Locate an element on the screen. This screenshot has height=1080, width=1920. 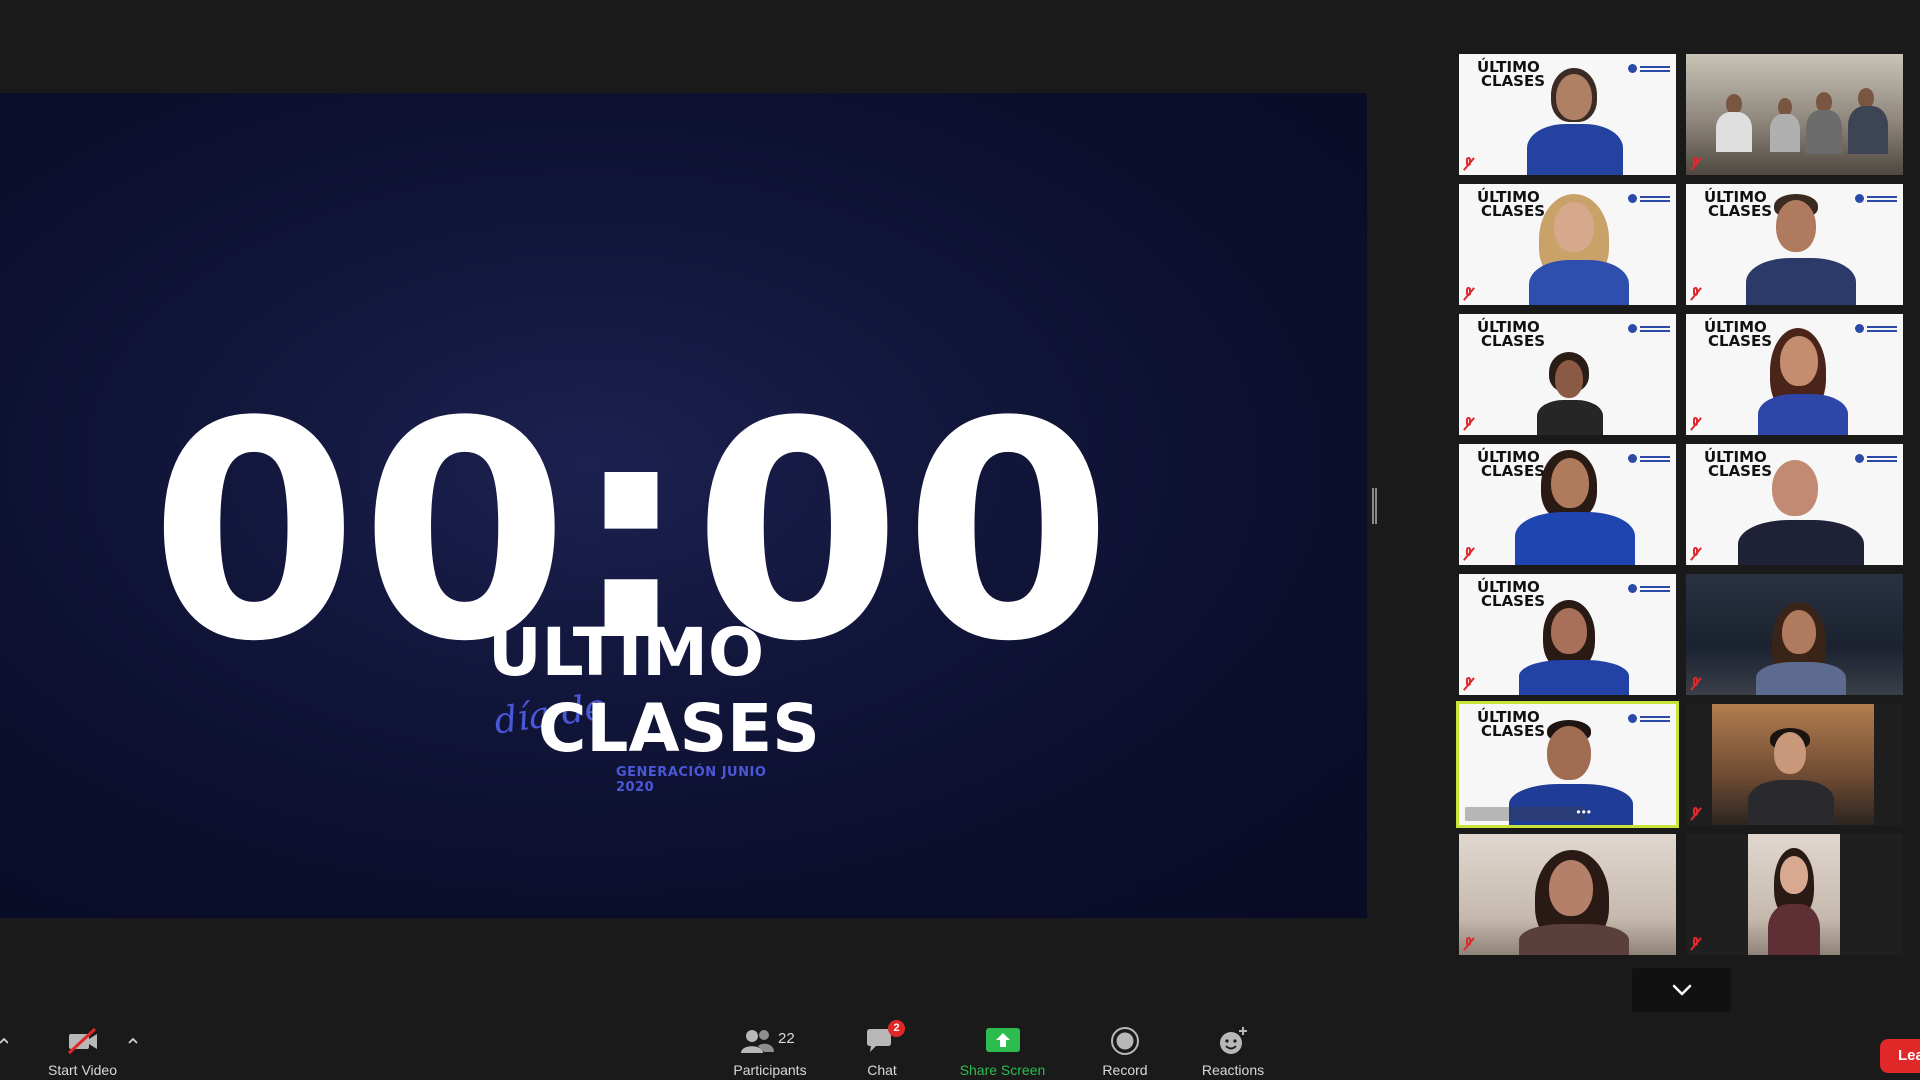
share-screen-button: Share Screen is located at coordinates (1002, 1053).